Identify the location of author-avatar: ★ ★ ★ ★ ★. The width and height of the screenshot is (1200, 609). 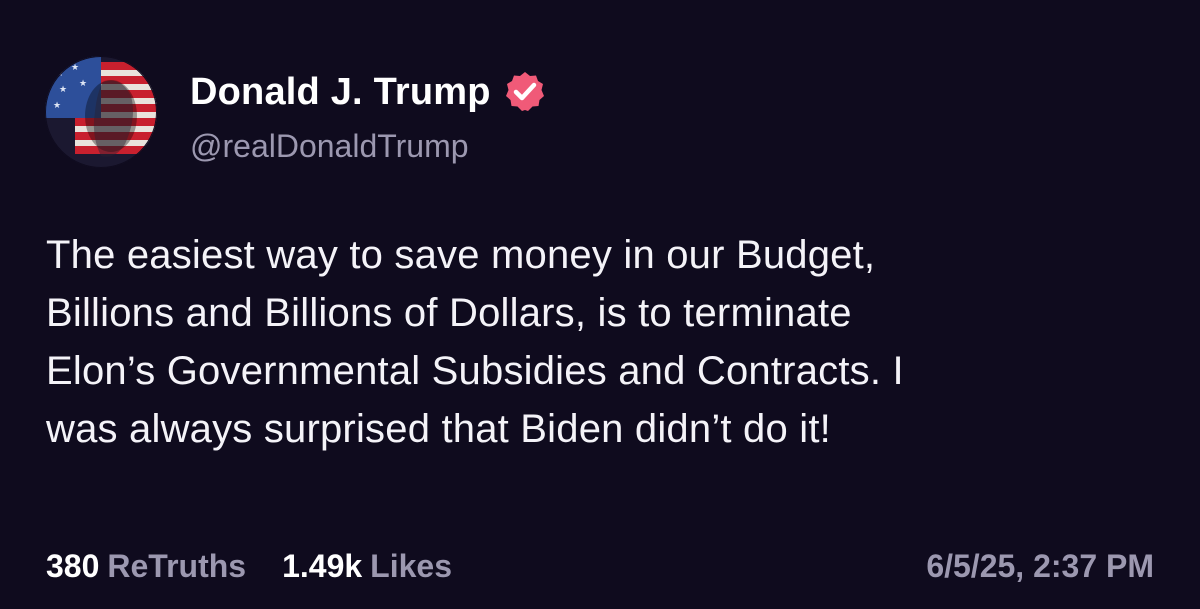
(101, 112).